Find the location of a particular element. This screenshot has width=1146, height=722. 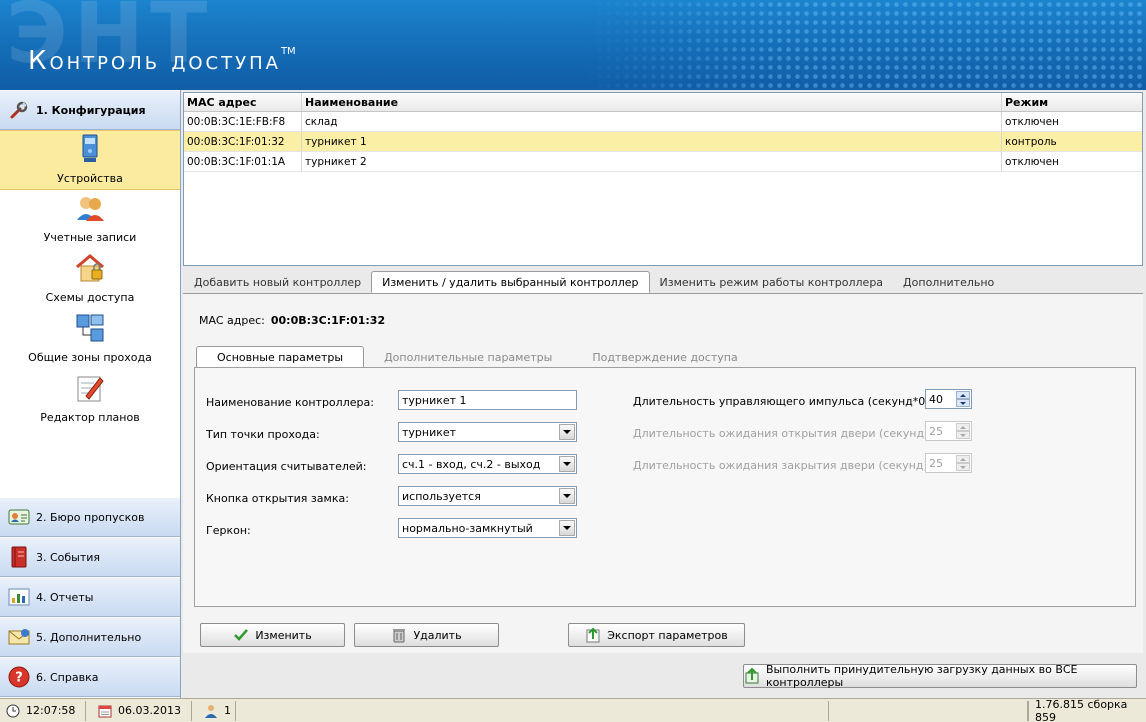

tab-access-confirm: Подтверждение доступа is located at coordinates (664, 357).